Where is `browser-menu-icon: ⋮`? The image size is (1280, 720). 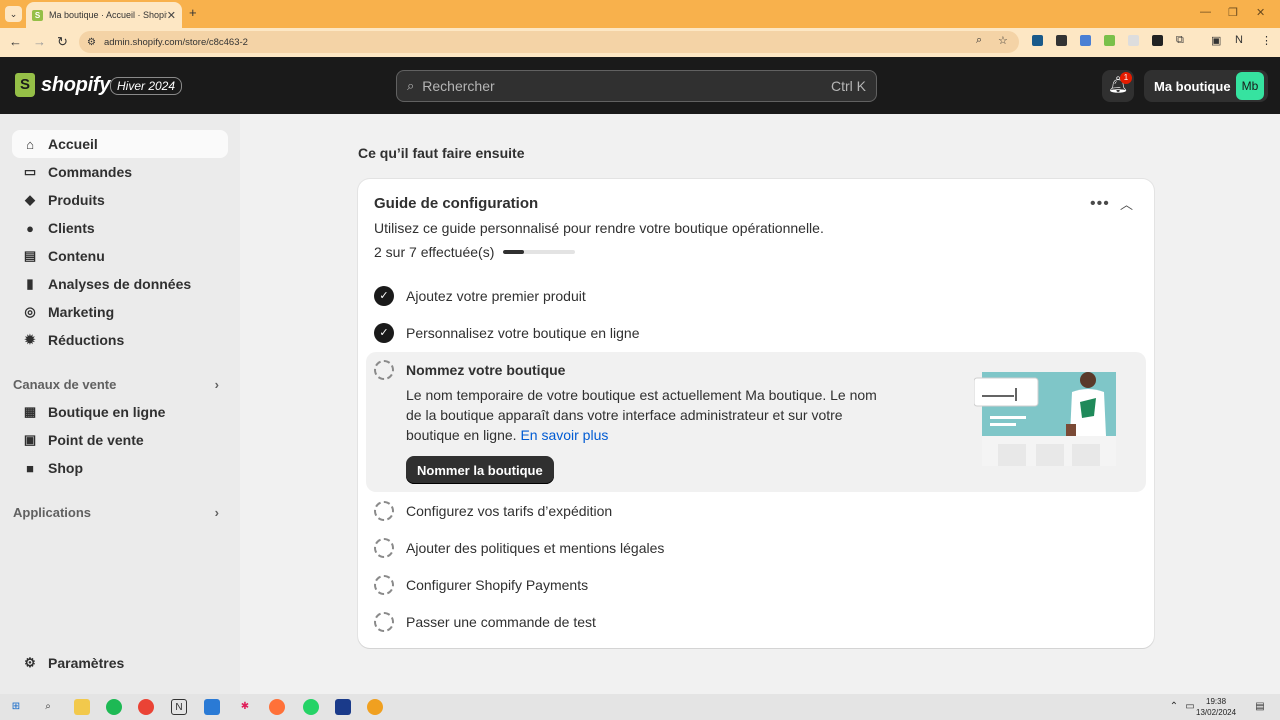
browser-menu-icon: ⋮ is located at coordinates (1266, 40).